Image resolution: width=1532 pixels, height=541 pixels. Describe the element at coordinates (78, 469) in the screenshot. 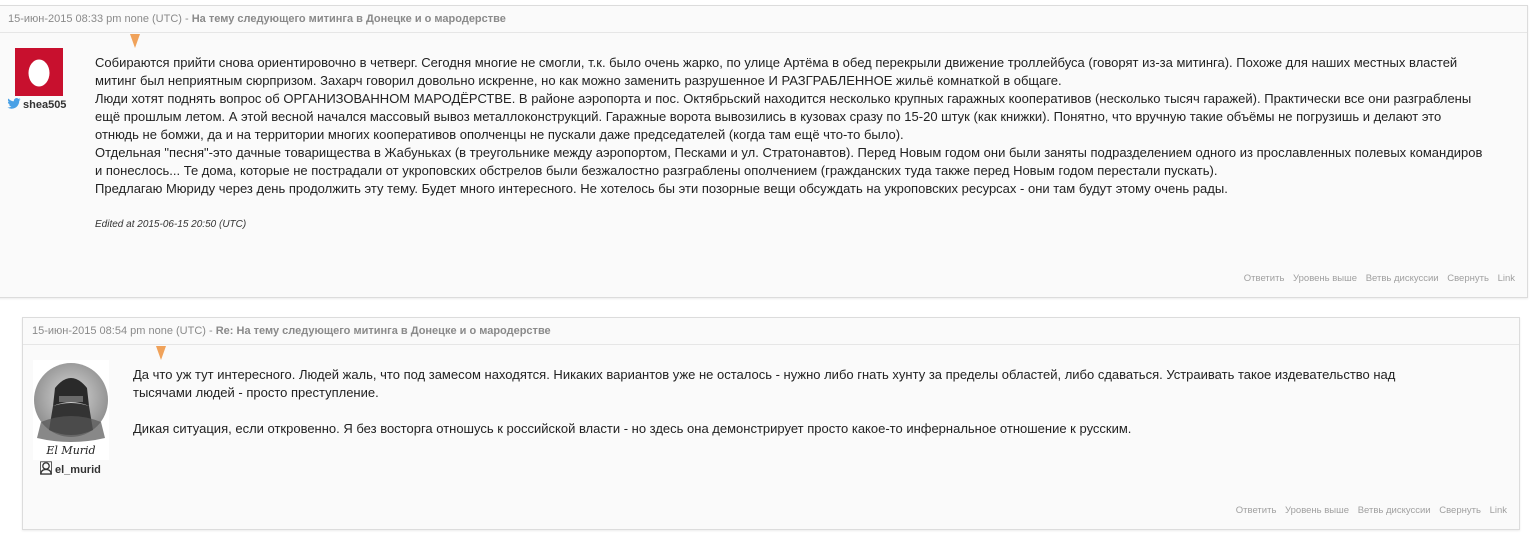

I see `username: el_murid` at that location.